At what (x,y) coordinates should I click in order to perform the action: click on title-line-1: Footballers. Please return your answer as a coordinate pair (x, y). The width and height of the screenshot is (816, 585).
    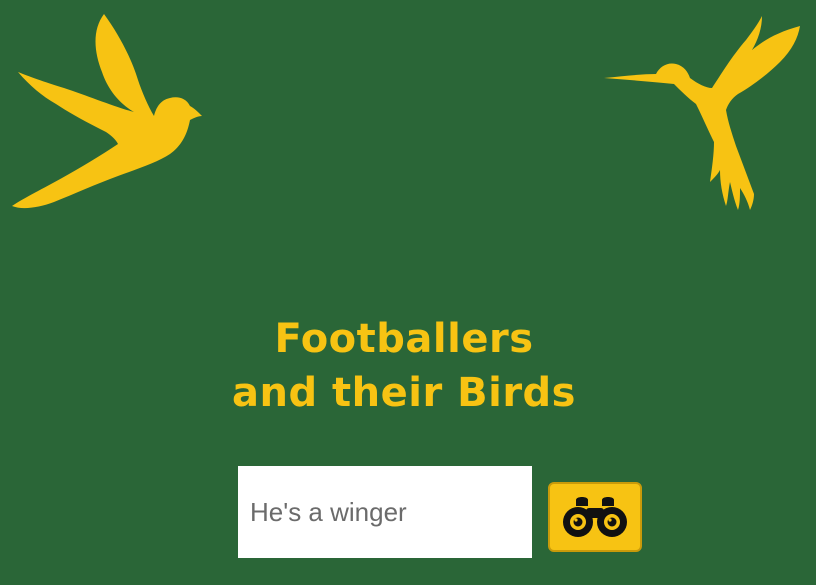
    Looking at the image, I should click on (404, 339).